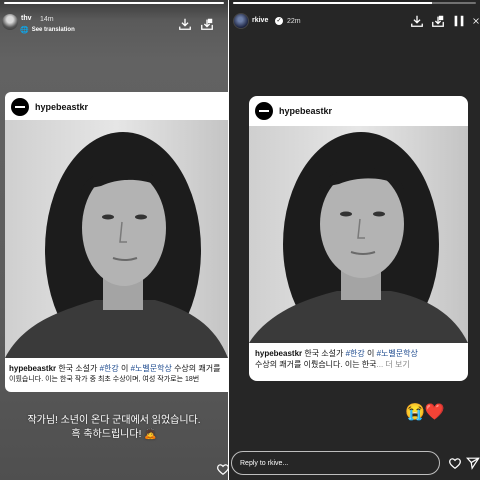  Describe the element at coordinates (24, 30) in the screenshot. I see `globe-icon: 🌐` at that location.